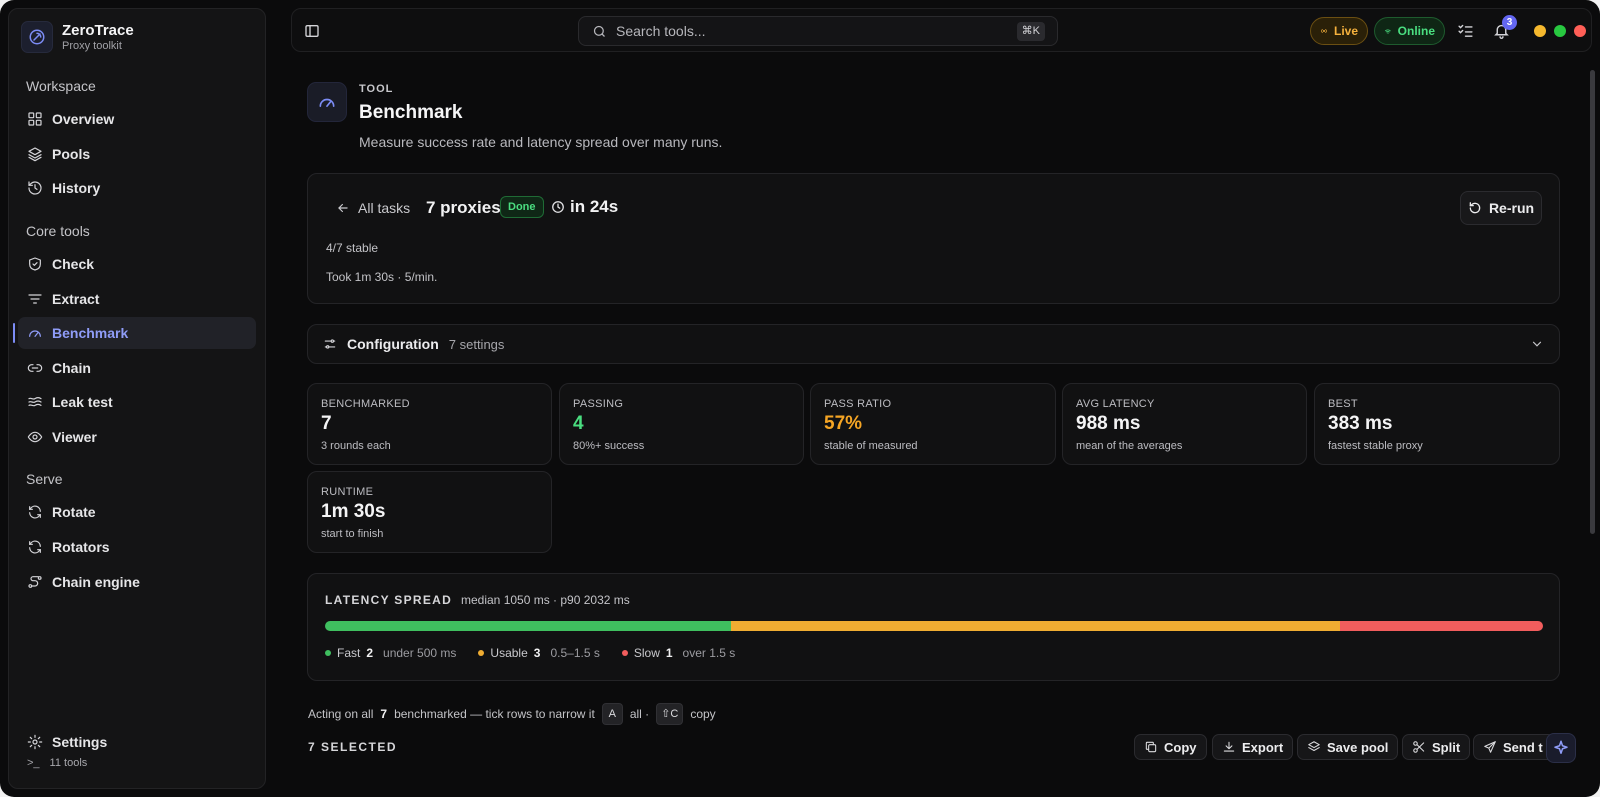  What do you see at coordinates (933, 424) in the screenshot?
I see `stat-card-pass-ratio: PASS RATIO 57% stable of measured` at bounding box center [933, 424].